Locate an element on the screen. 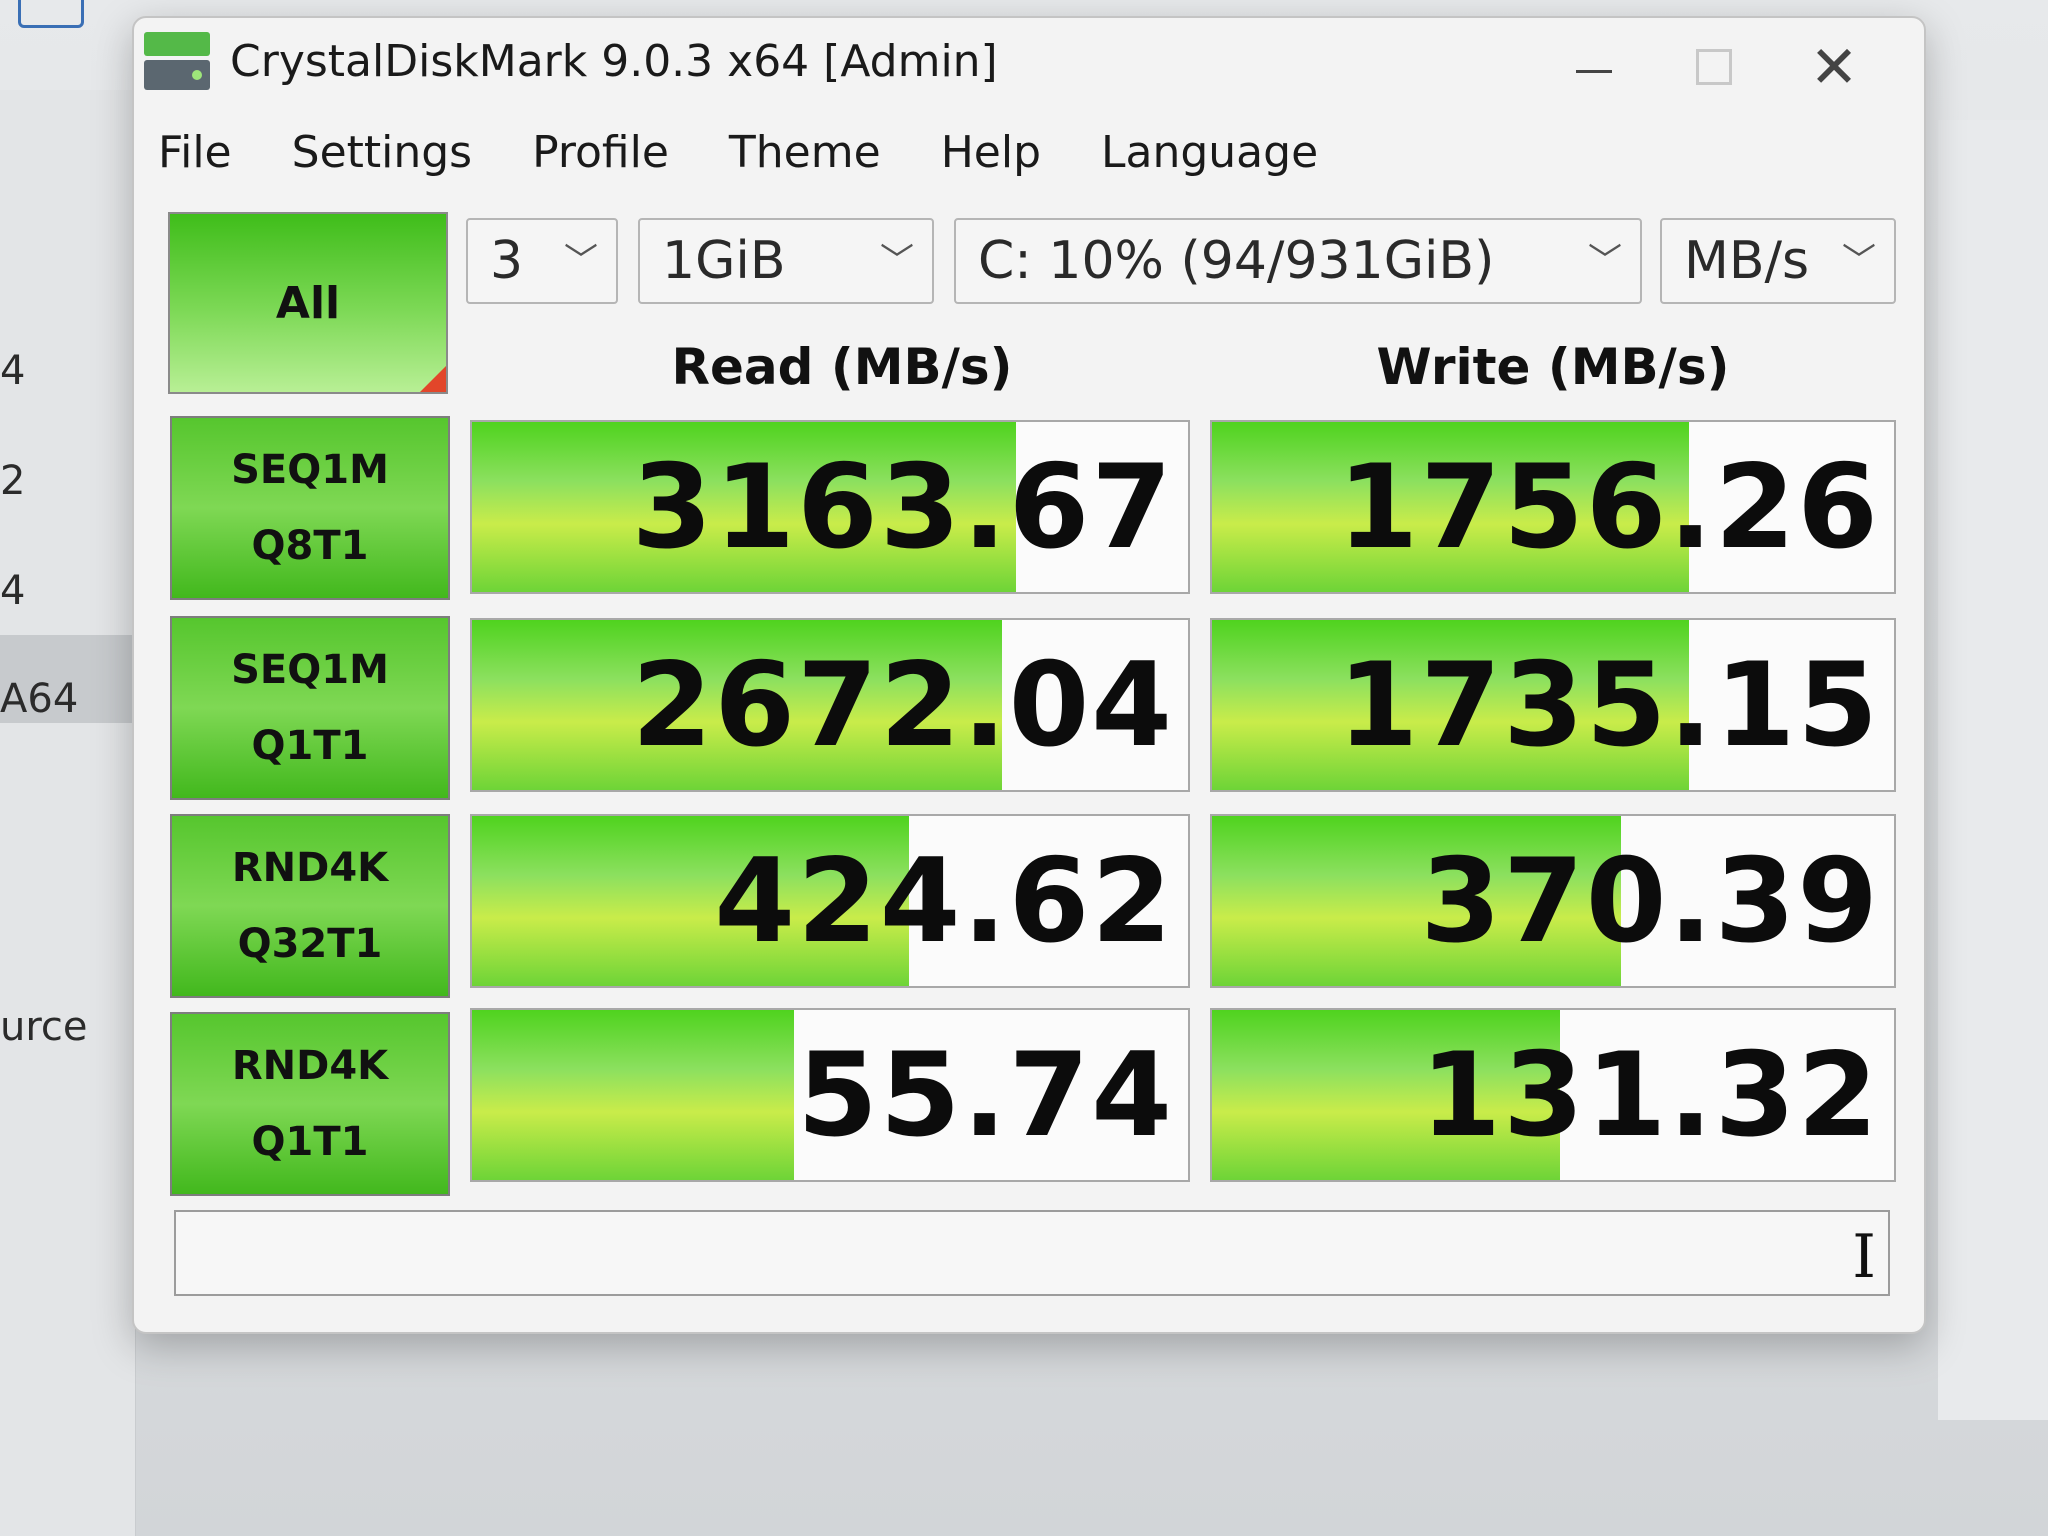 Image resolution: width=2048 pixels, height=1536 pixels. write-score-value: 131.32 is located at coordinates (1650, 1095).